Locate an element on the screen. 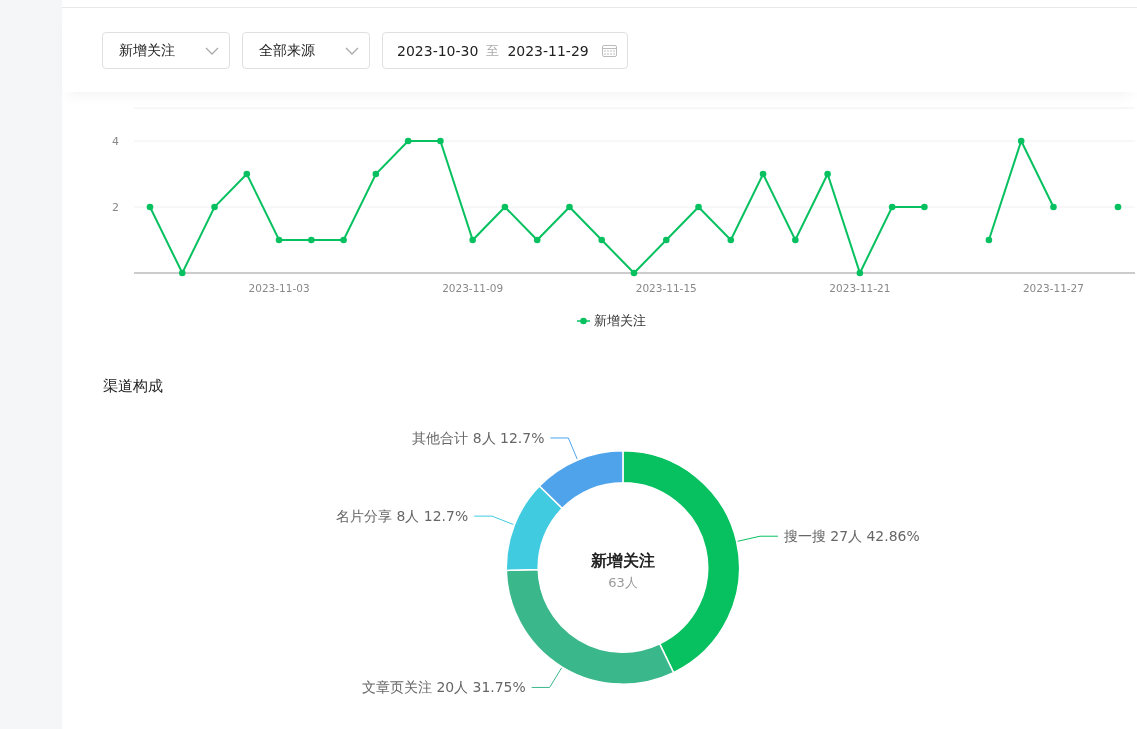  x-axis-label: 2023-11-03 is located at coordinates (279, 288).